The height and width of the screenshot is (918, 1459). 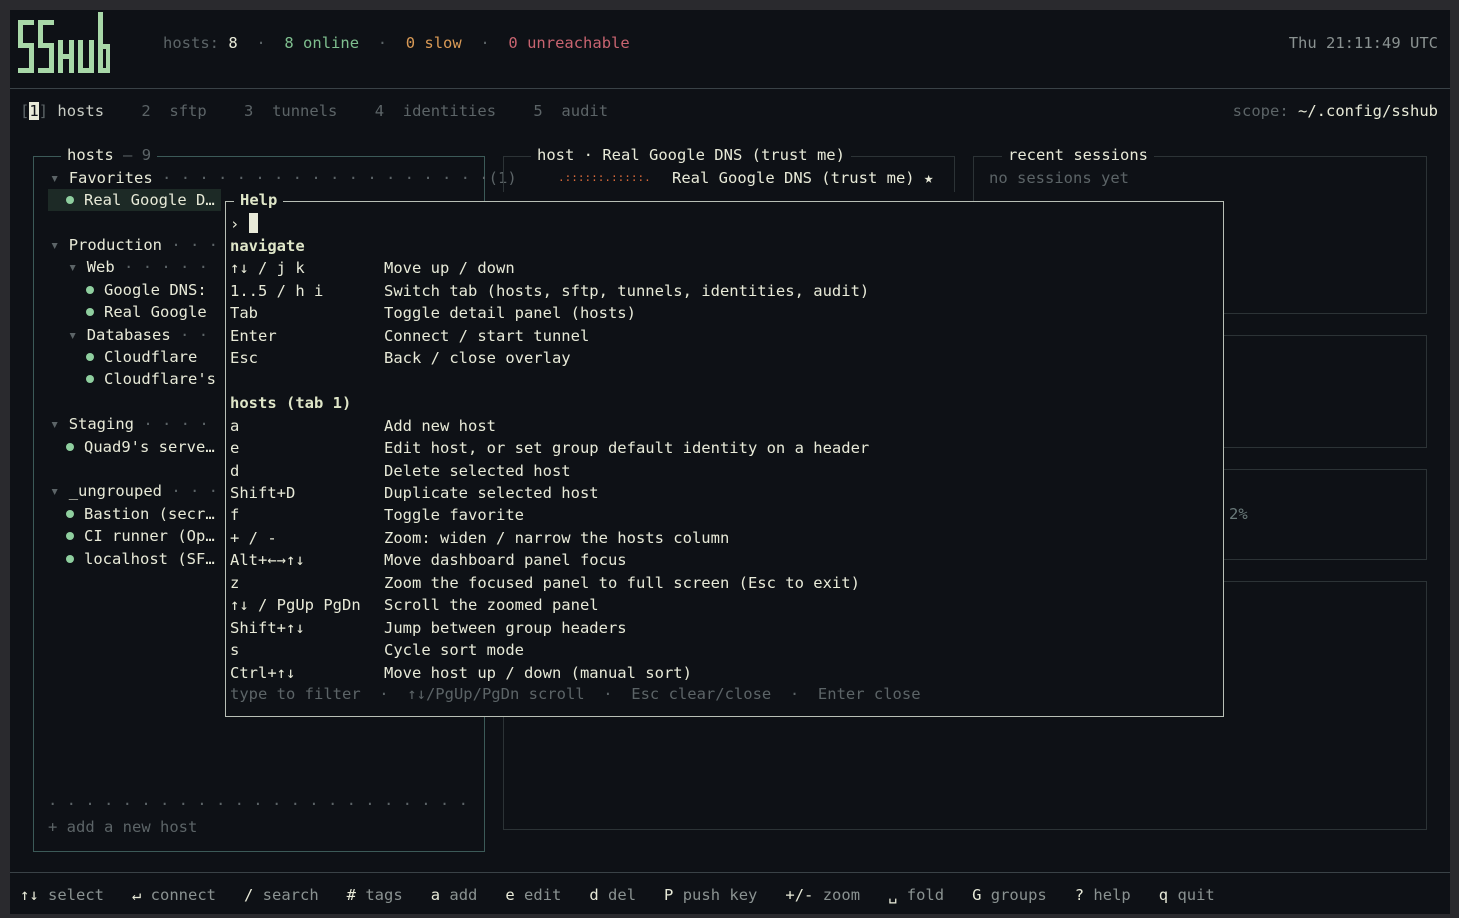 What do you see at coordinates (322, 43) in the screenshot?
I see `online-count: 8 online` at bounding box center [322, 43].